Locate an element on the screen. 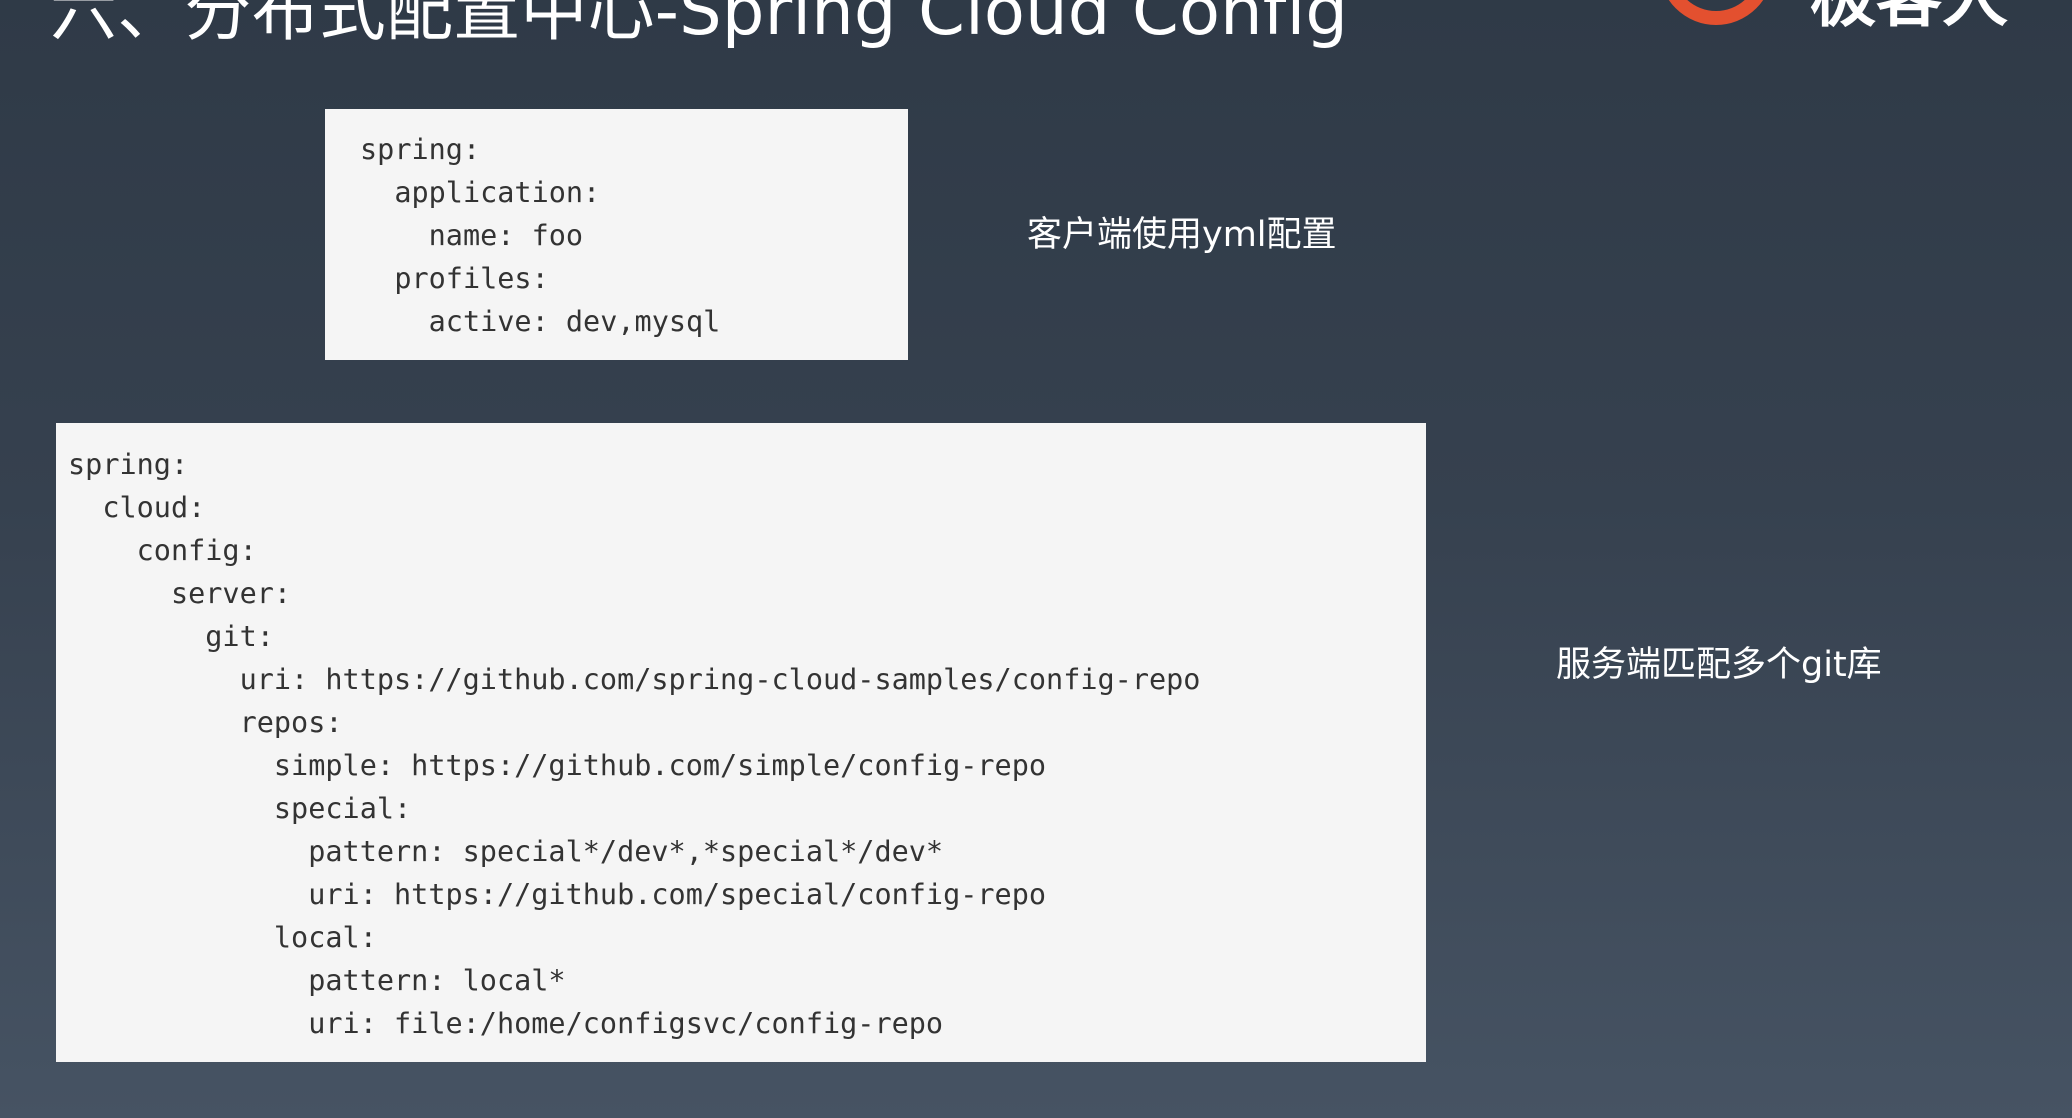  server-code-line-13: pattern: local* is located at coordinates (317, 980).